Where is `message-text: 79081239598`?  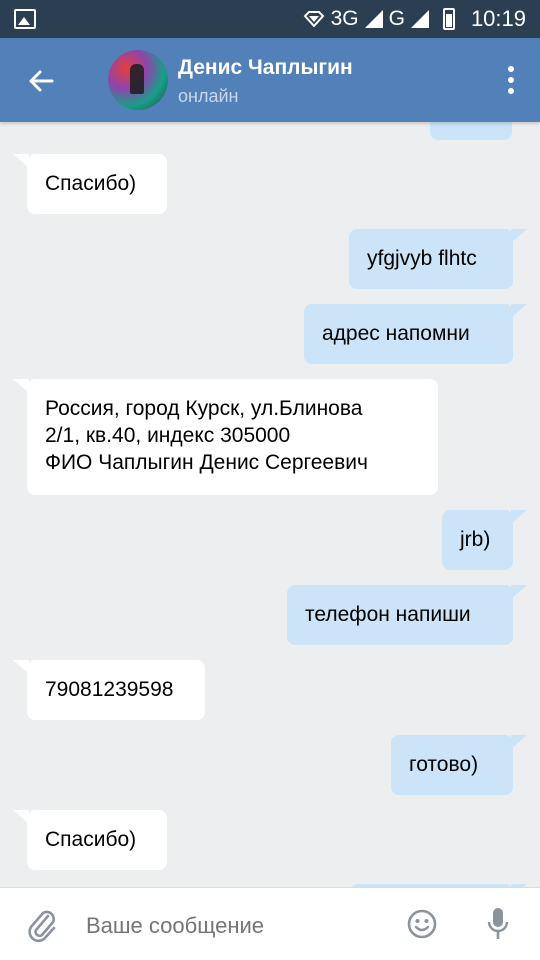
message-text: 79081239598 is located at coordinates (109, 689).